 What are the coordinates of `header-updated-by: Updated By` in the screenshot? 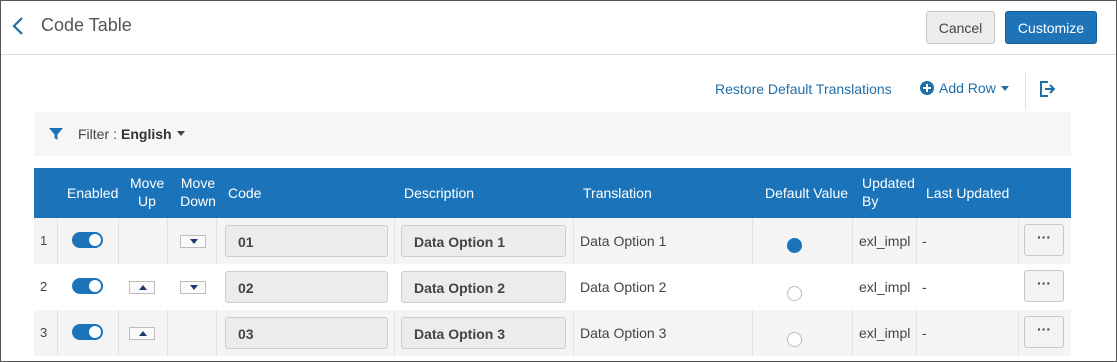 It's located at (888, 192).